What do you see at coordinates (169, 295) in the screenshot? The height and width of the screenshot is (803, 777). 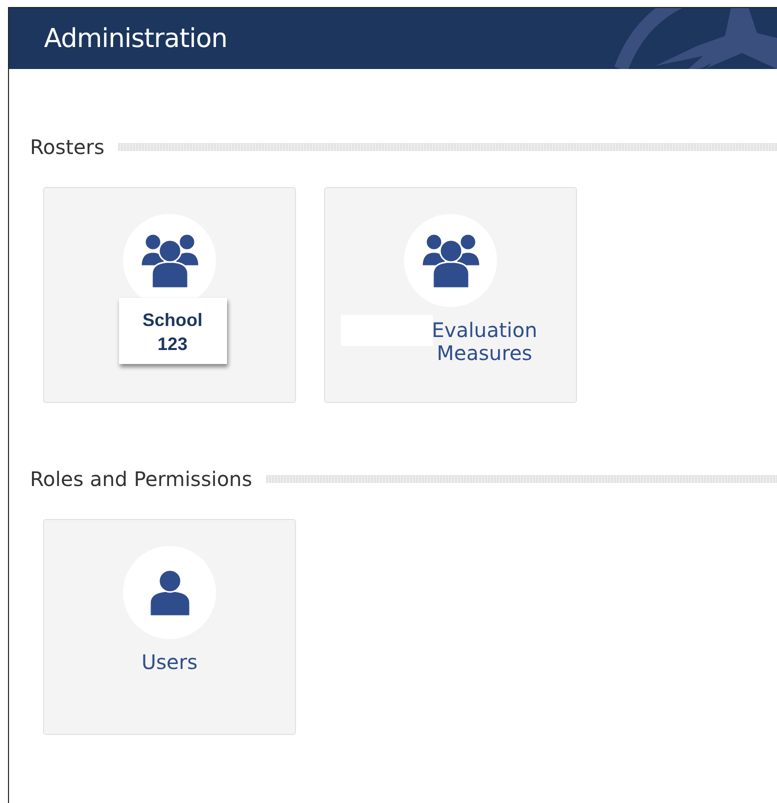 I see `roster-tile: School 123` at bounding box center [169, 295].